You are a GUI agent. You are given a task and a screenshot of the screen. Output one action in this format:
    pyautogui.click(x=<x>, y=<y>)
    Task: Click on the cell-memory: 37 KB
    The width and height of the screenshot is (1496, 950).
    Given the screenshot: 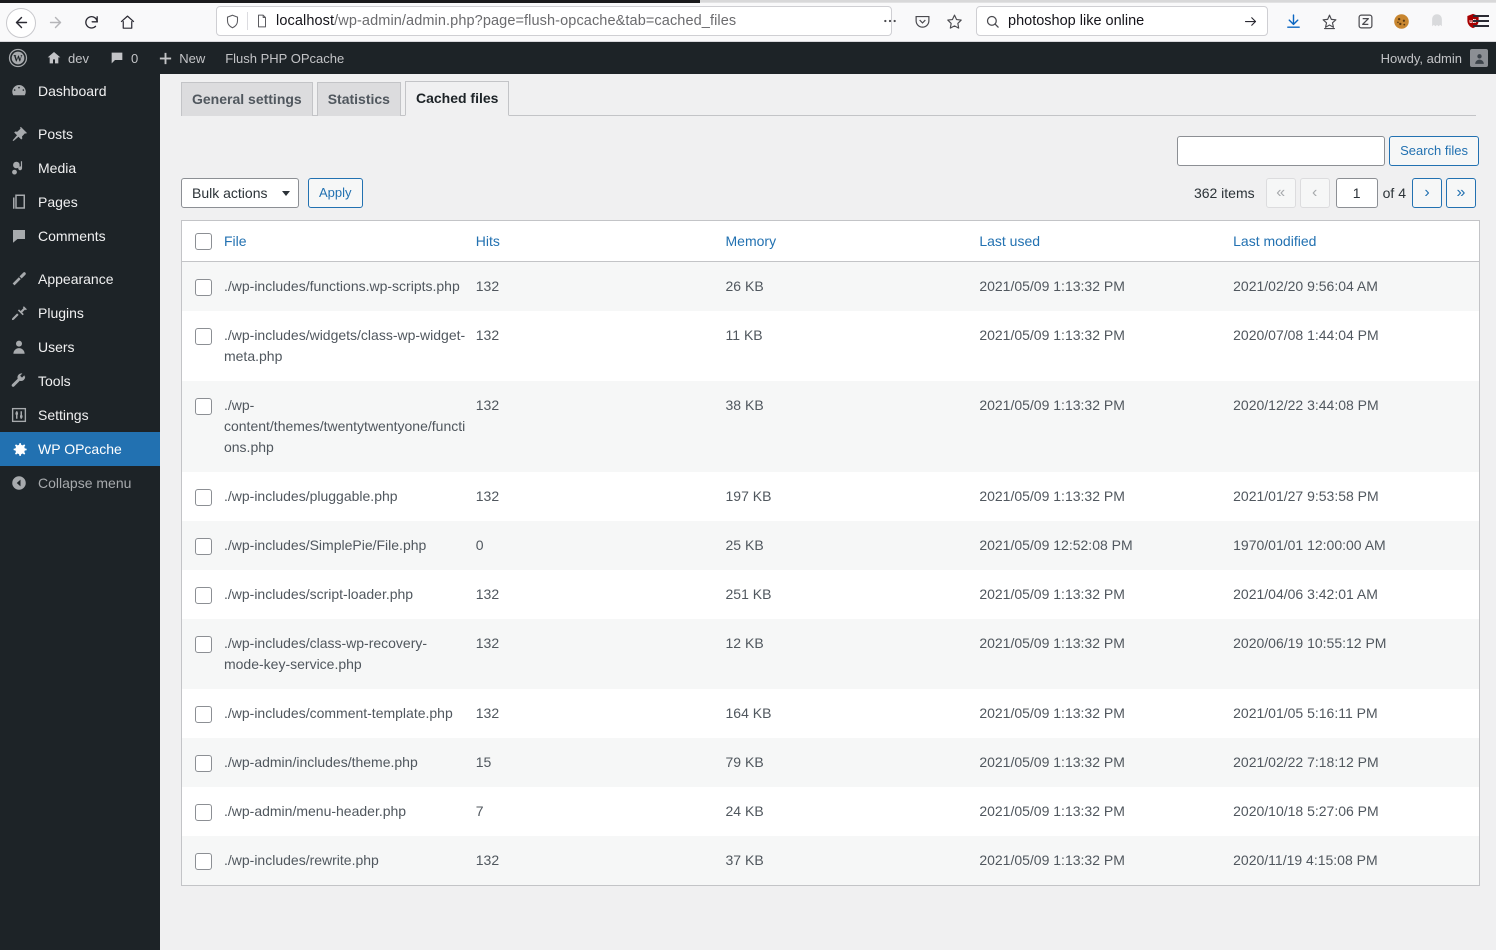 What is the action you would take?
    pyautogui.click(x=744, y=859)
    